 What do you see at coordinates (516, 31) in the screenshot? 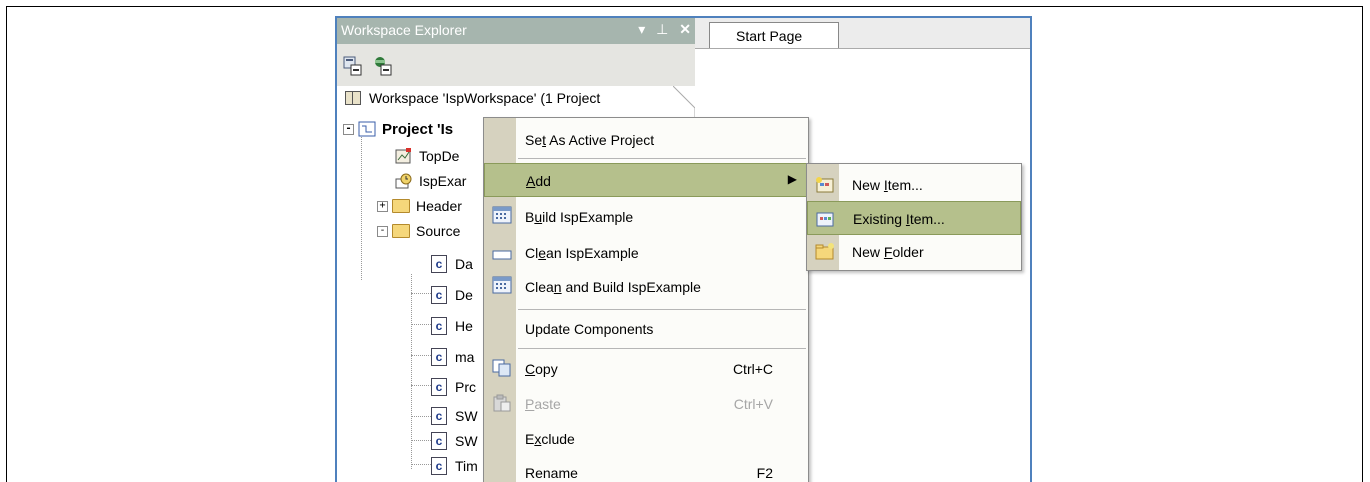
I see `panel-title-bar: Workspace Explorer ▾ ⊥ ✕` at bounding box center [516, 31].